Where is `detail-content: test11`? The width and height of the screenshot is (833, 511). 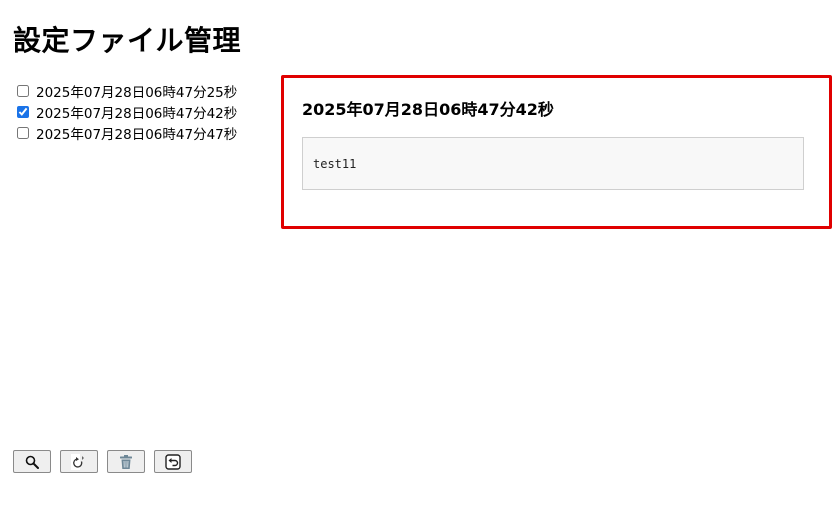
detail-content: test11 is located at coordinates (553, 163).